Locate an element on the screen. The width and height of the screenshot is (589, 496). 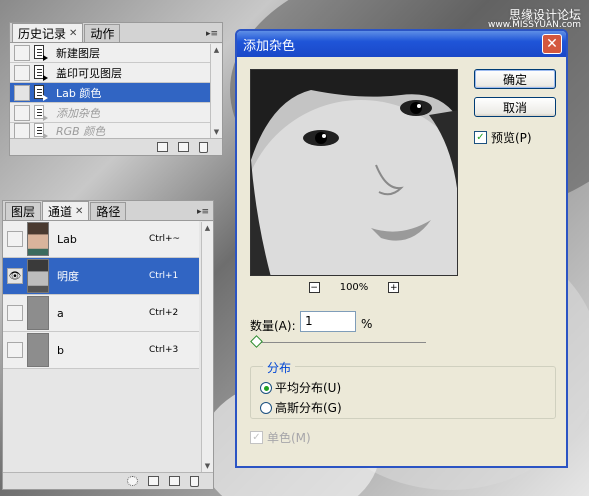
zoom-controls: − 100% + is located at coordinates (354, 287).